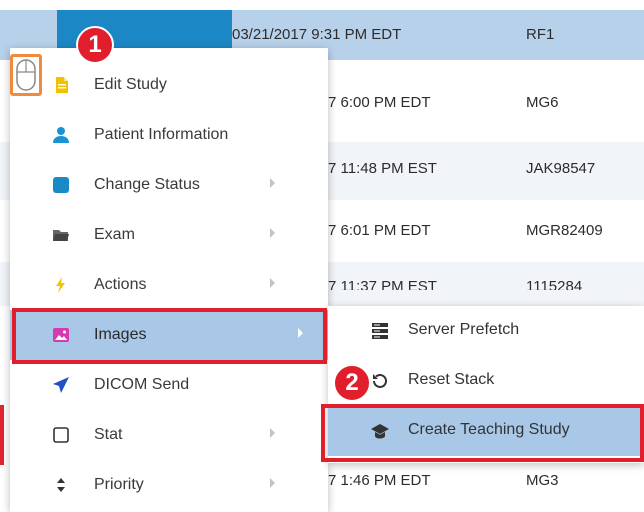 This screenshot has width=644, height=512. I want to click on mouse-icon, so click(26, 75).